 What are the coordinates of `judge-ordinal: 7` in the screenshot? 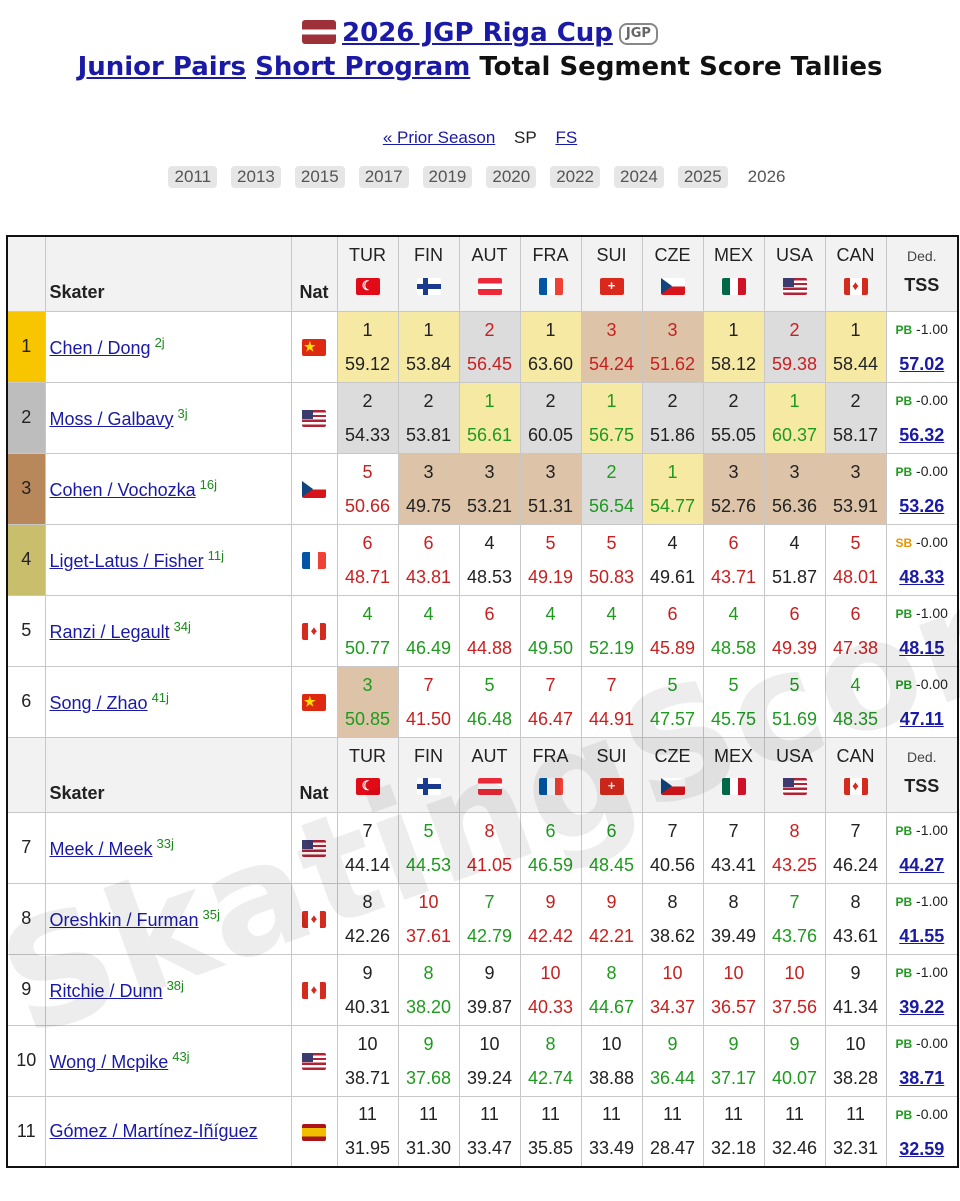 It's located at (428, 684).